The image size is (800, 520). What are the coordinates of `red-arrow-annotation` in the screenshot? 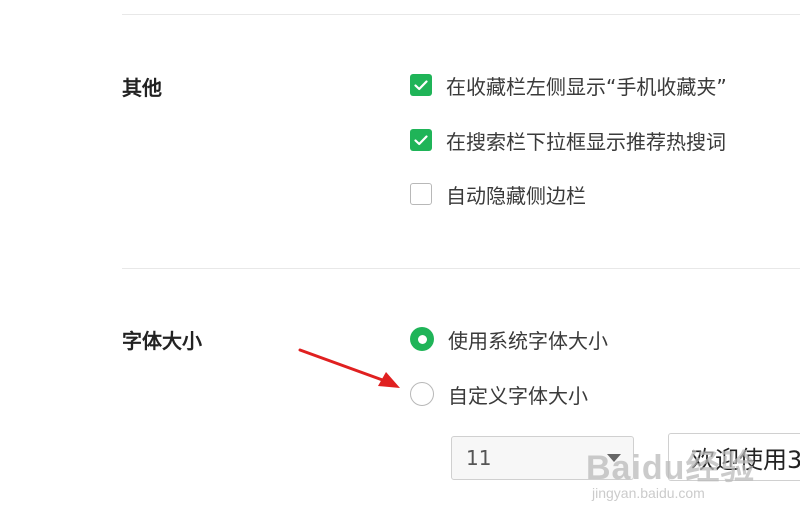 It's located at (349, 368).